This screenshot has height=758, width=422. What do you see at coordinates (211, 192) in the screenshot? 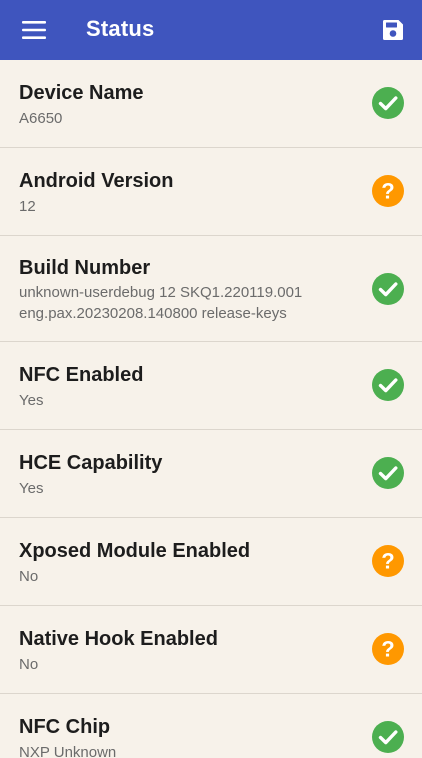
I see `list-item: Android Version 12?` at bounding box center [211, 192].